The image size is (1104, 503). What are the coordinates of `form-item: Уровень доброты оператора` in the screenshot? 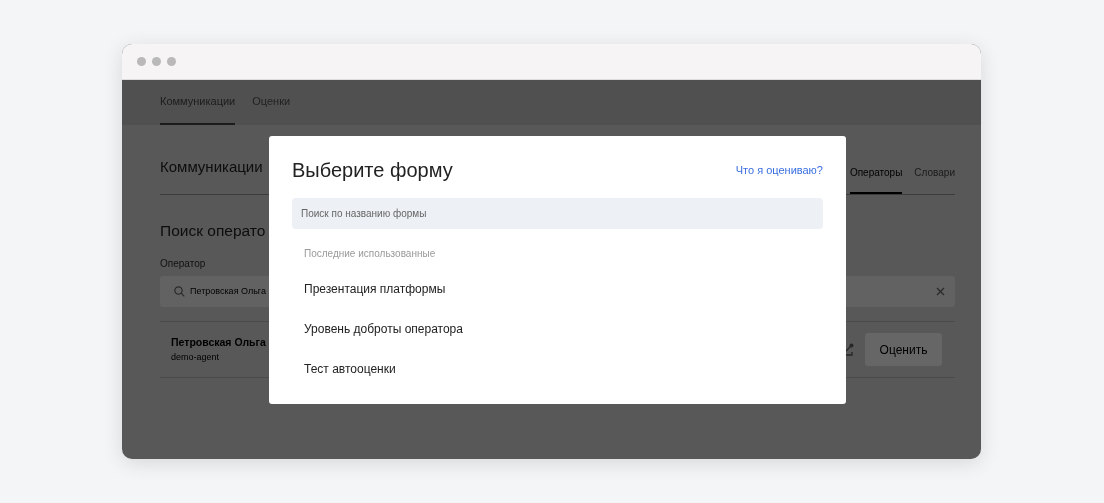 It's located at (557, 329).